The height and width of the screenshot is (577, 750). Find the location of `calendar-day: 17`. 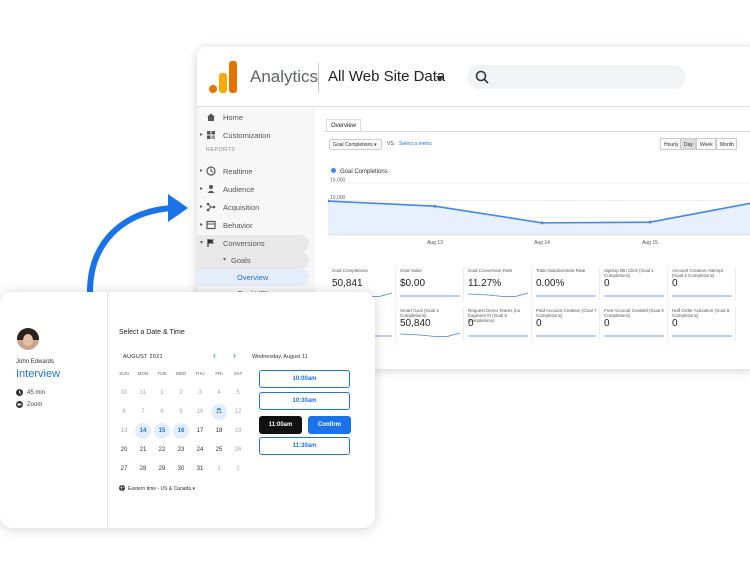

calendar-day: 17 is located at coordinates (200, 431).